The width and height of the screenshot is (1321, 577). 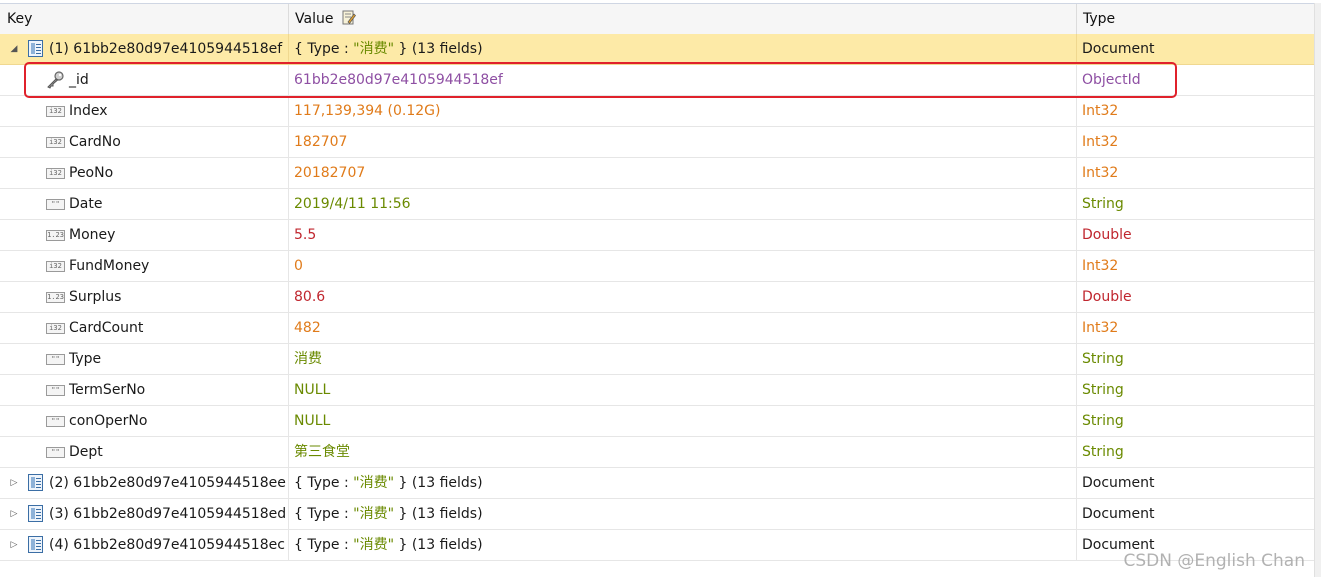 I want to click on column-header-value: Value, so click(x=322, y=19).